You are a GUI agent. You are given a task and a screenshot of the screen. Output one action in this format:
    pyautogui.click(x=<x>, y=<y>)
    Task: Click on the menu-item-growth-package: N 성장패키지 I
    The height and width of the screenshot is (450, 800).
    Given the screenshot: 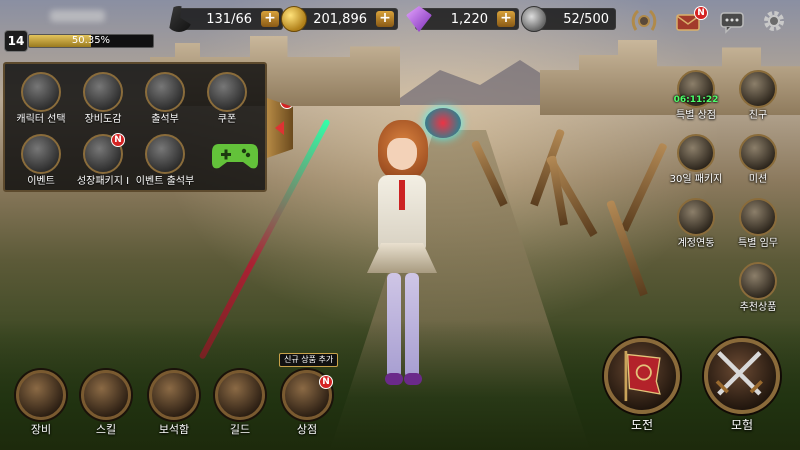 What is the action you would take?
    pyautogui.click(x=103, y=161)
    